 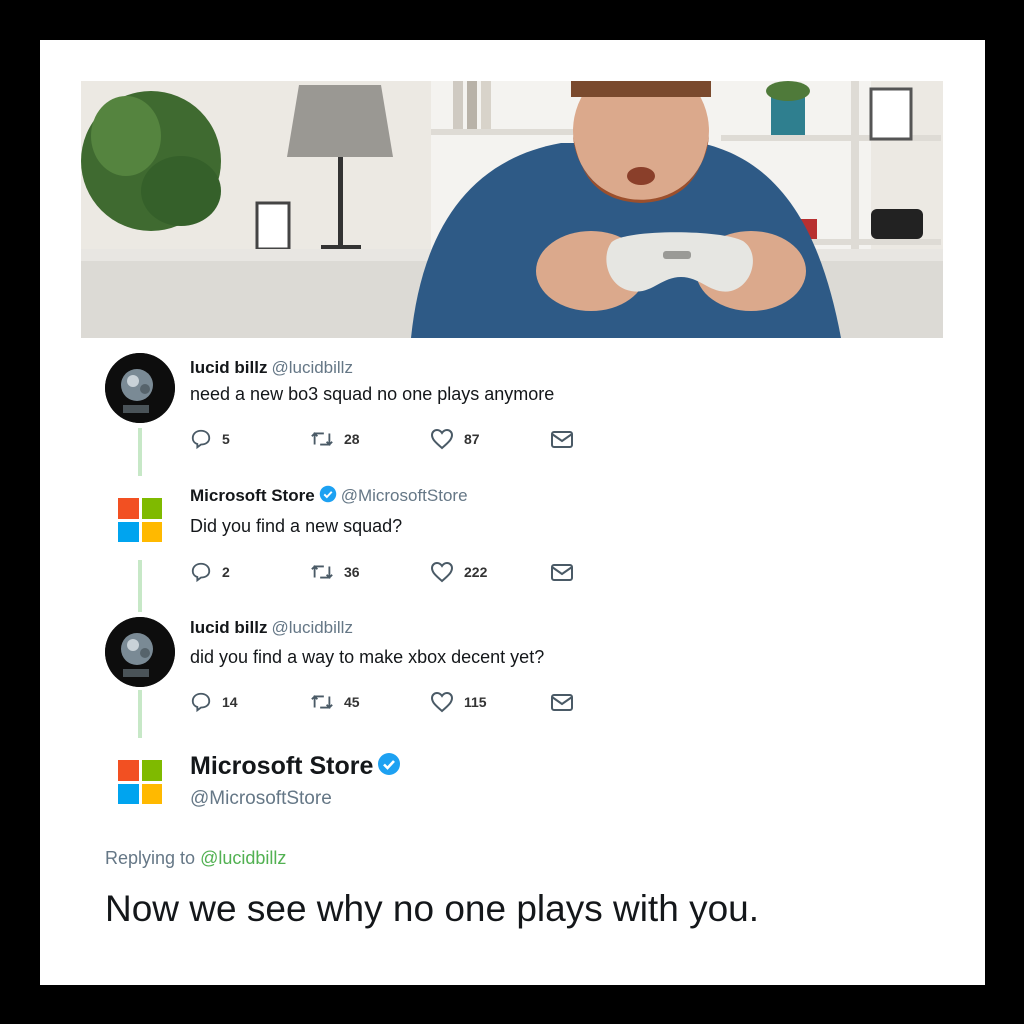 What do you see at coordinates (296, 526) in the screenshot?
I see `tweet-text: Did you find a new squad?` at bounding box center [296, 526].